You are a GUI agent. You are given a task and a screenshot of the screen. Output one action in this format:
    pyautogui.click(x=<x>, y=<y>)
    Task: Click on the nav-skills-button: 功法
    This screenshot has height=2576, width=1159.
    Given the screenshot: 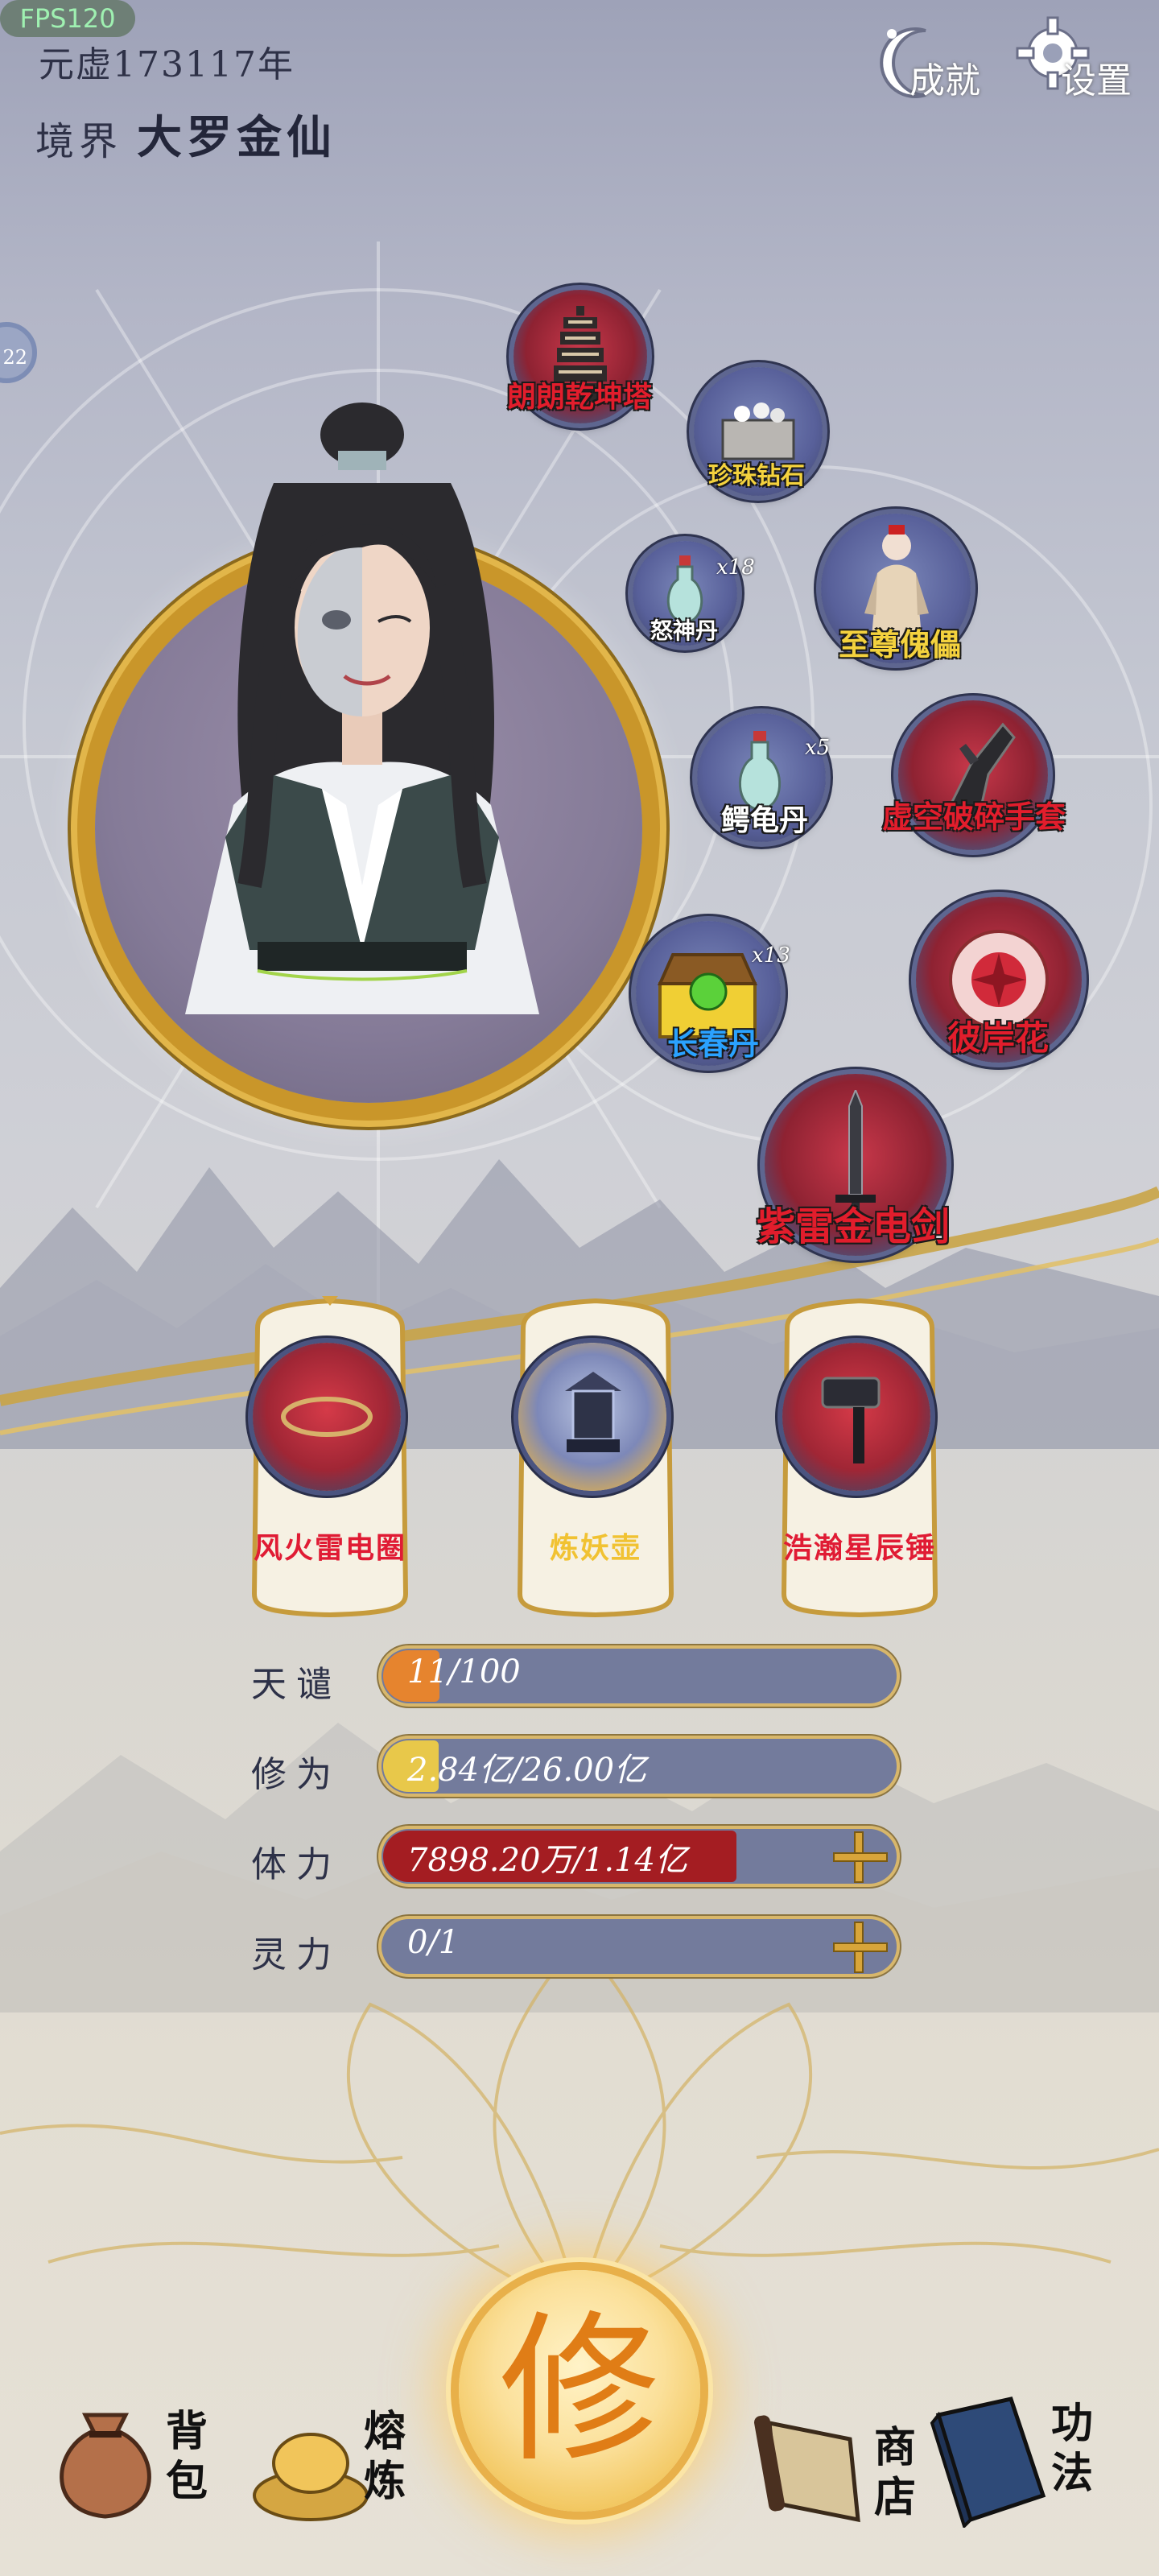 What is the action you would take?
    pyautogui.click(x=1010, y=2459)
    